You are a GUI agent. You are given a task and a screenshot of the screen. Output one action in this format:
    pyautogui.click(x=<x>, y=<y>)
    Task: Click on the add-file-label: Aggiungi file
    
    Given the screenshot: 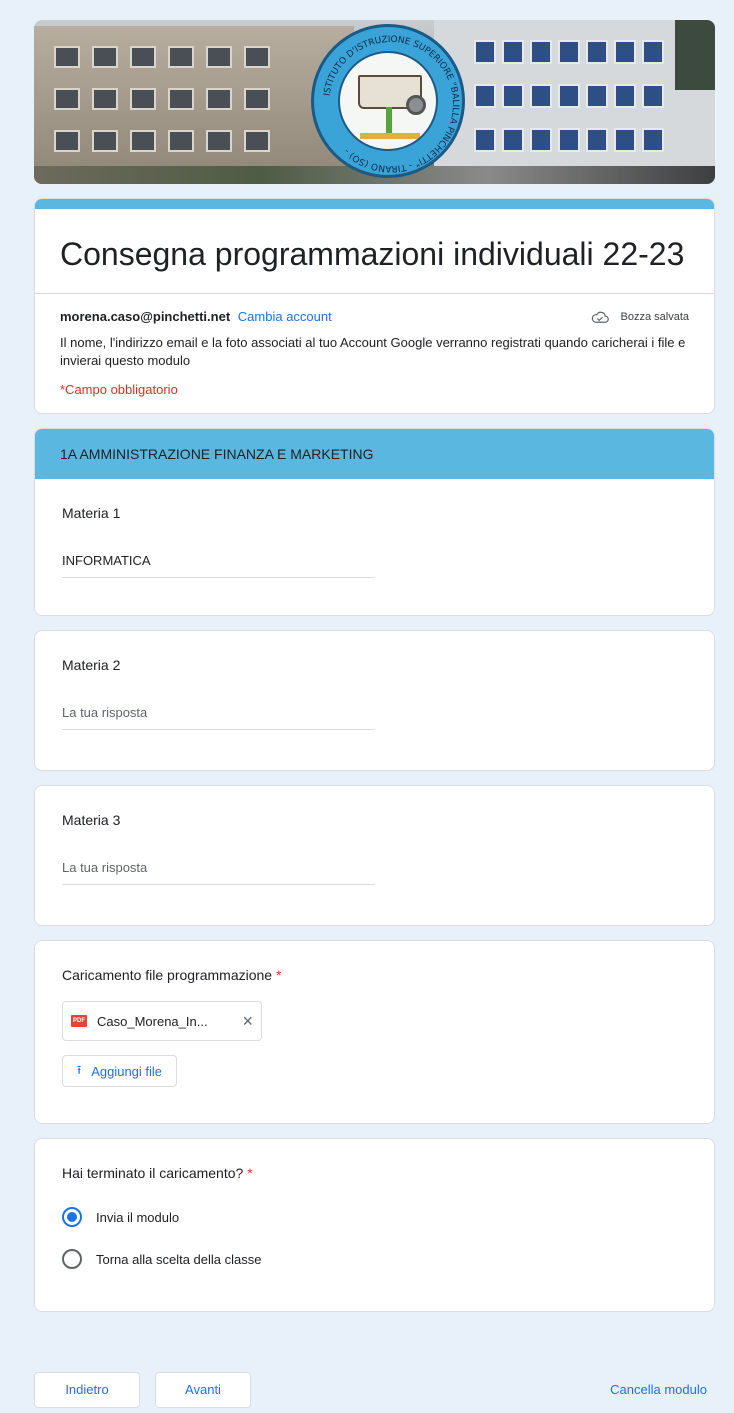 What is the action you would take?
    pyautogui.click(x=127, y=1071)
    